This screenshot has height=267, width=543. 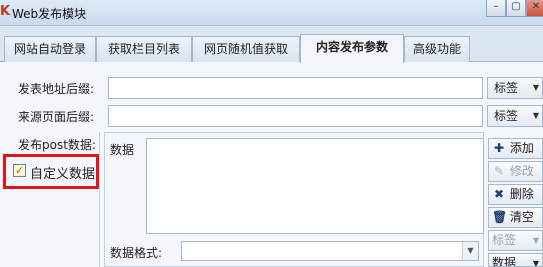 What do you see at coordinates (19, 170) in the screenshot?
I see `checkbox-checked-icon: ✓` at bounding box center [19, 170].